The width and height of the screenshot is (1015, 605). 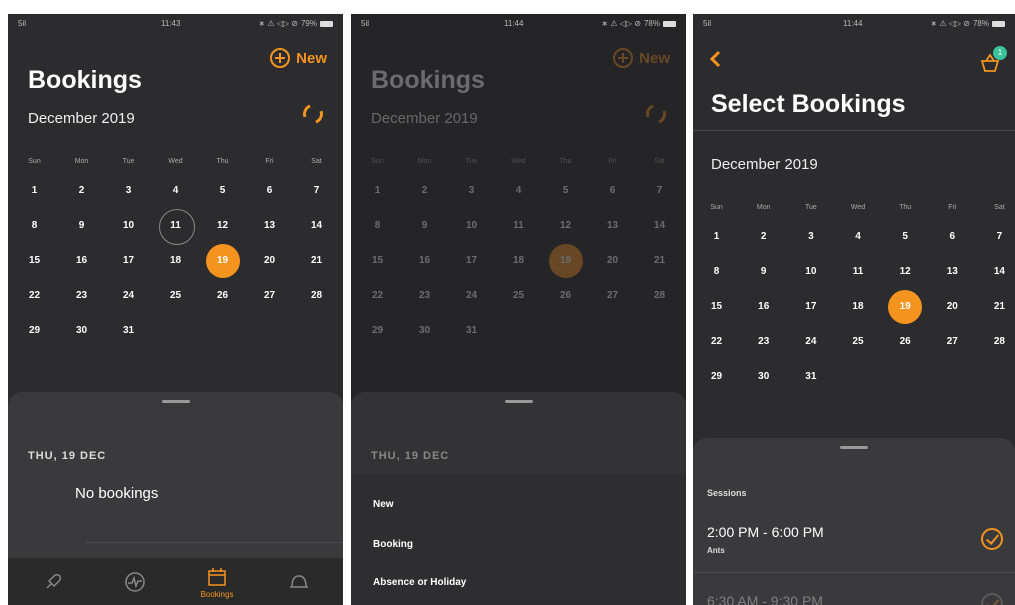 I want to click on tab-bookings: Bookings, so click(x=217, y=581).